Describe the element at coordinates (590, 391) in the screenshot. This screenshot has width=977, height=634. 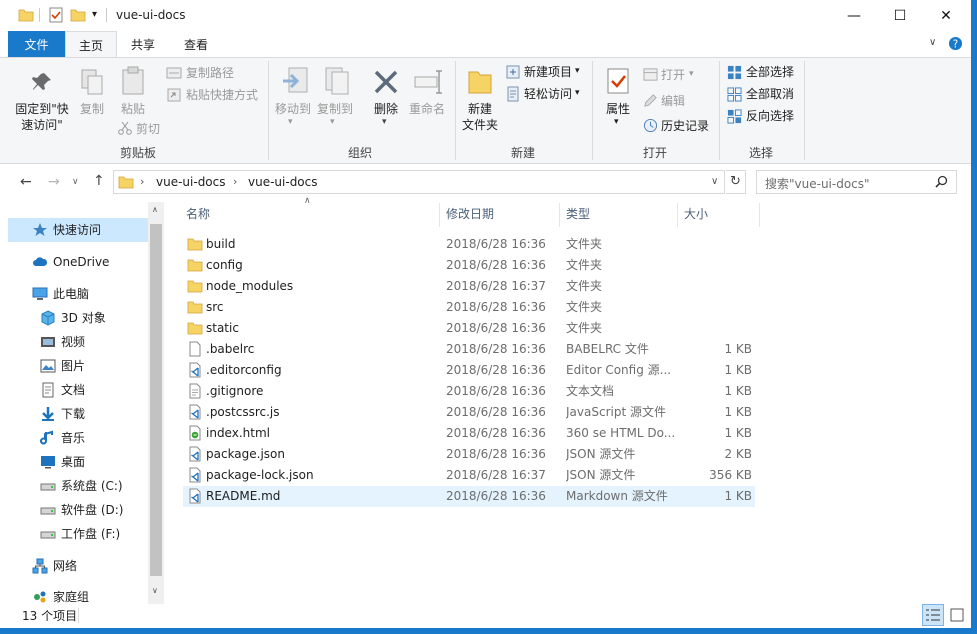
I see `file-type: 文本文档` at that location.